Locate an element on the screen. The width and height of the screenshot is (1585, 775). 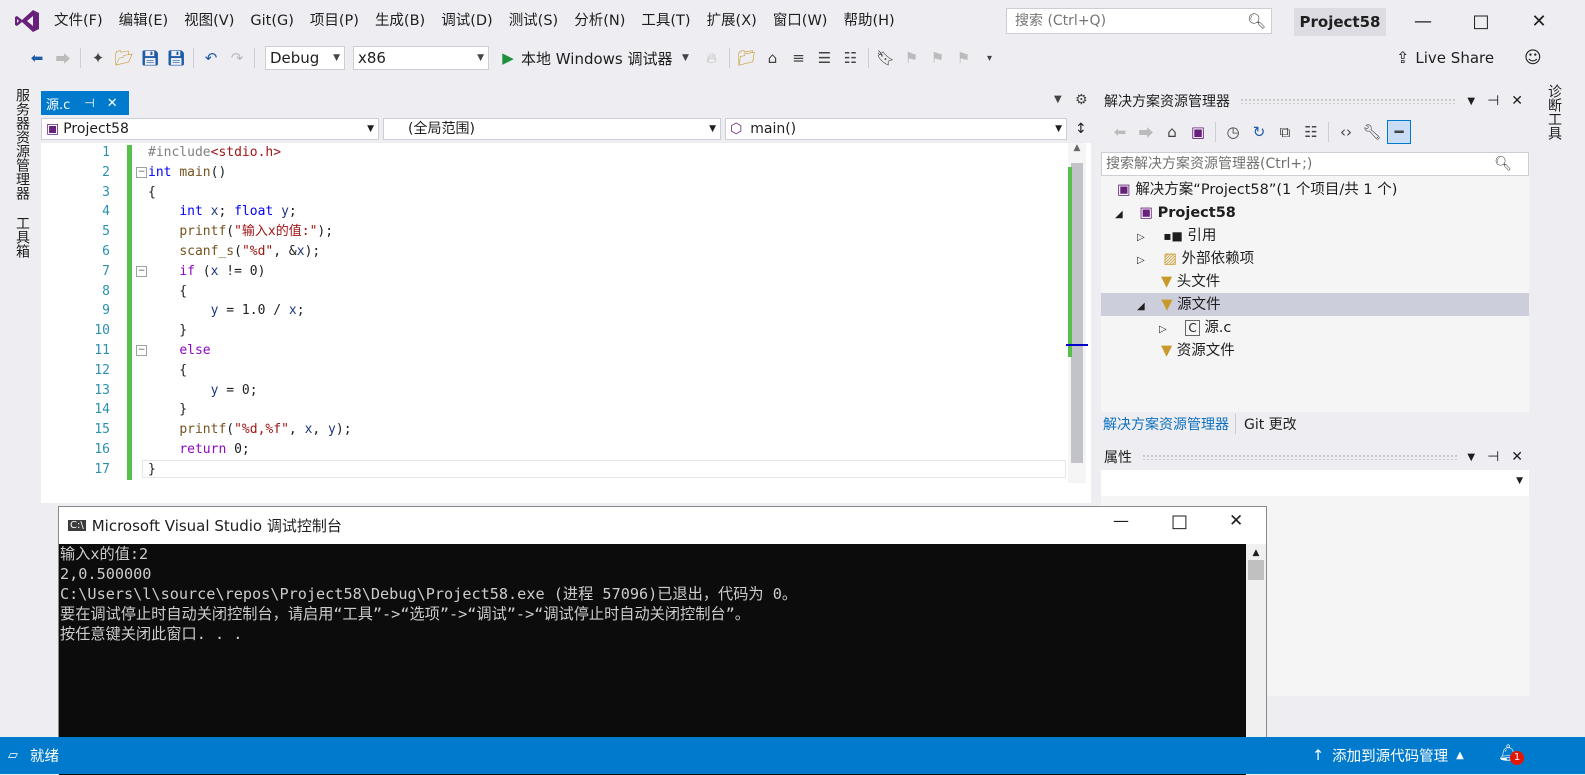
feedback-icon: ☺ is located at coordinates (1533, 58).